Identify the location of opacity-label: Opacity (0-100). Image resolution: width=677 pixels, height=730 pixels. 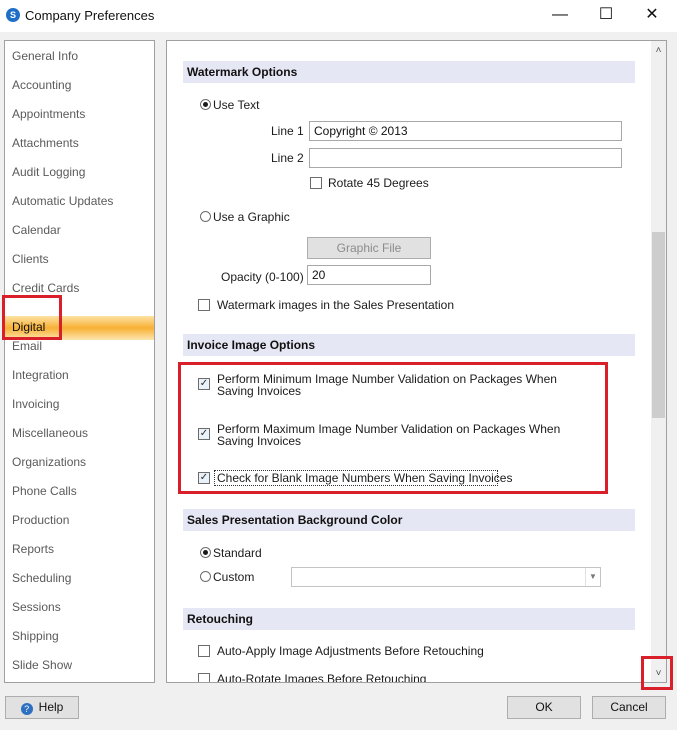
(262, 277).